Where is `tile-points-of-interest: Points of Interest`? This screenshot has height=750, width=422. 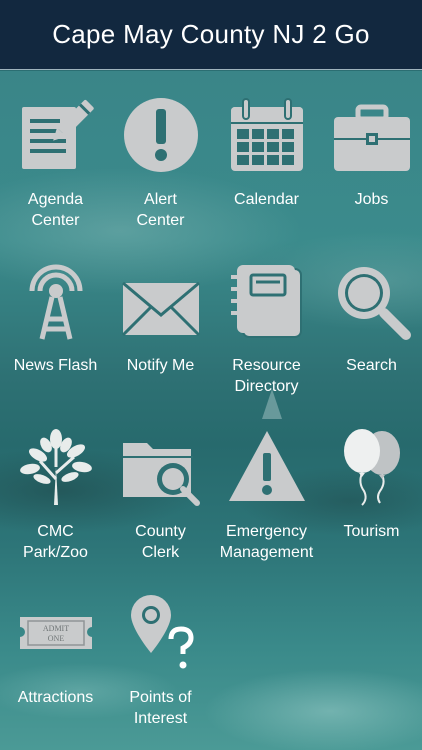 tile-points-of-interest: Points of Interest is located at coordinates (160, 649).